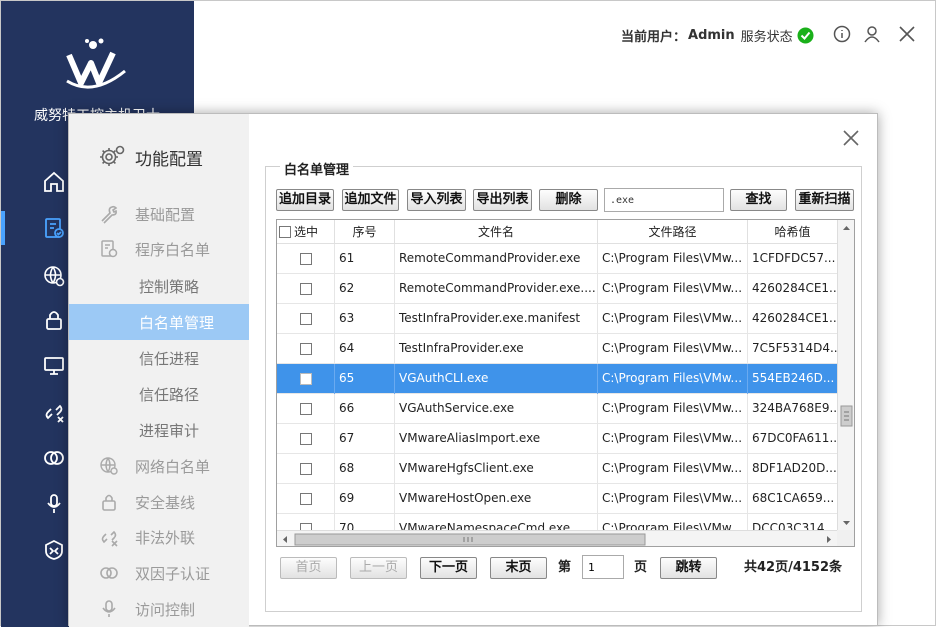 This screenshot has width=936, height=627. What do you see at coordinates (159, 322) in the screenshot?
I see `menu-whitelist-manage: 白名单管理` at bounding box center [159, 322].